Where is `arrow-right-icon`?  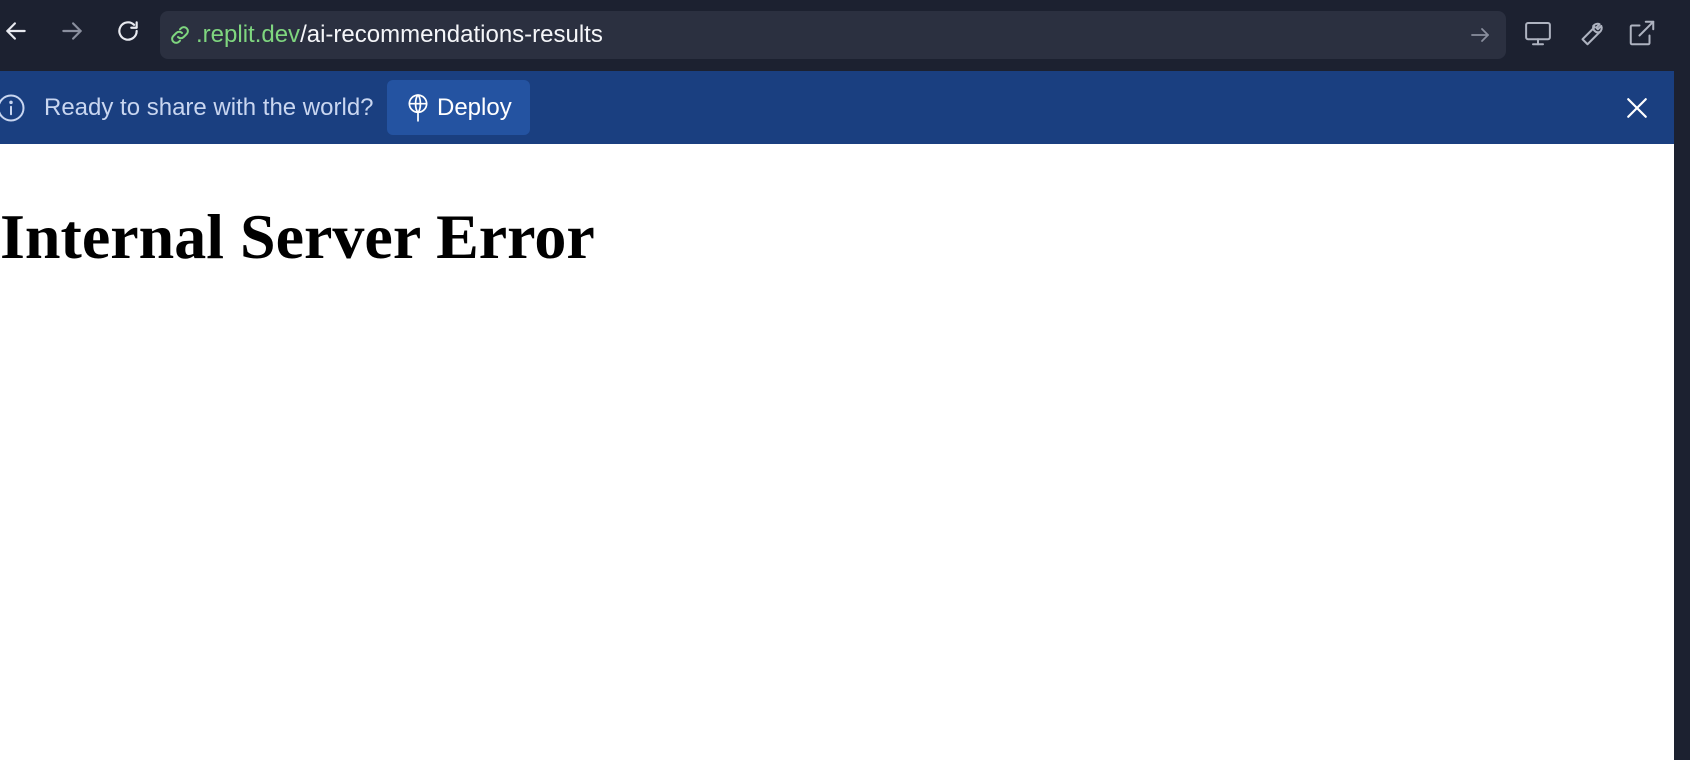 arrow-right-icon is located at coordinates (72, 31).